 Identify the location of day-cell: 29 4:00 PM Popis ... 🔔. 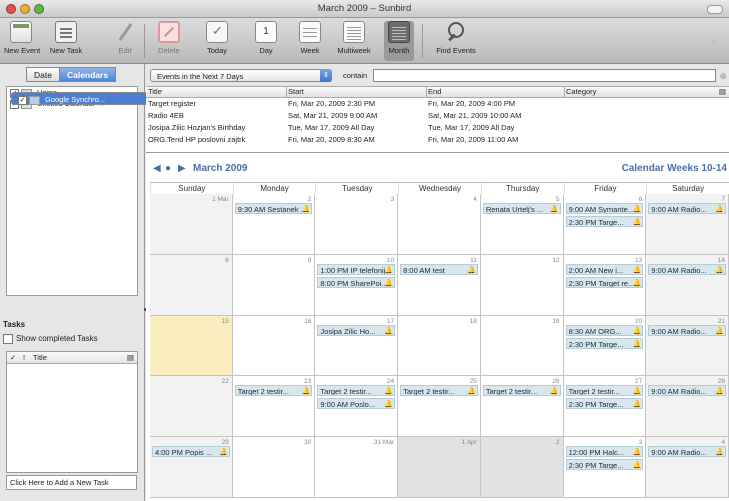
(191, 467).